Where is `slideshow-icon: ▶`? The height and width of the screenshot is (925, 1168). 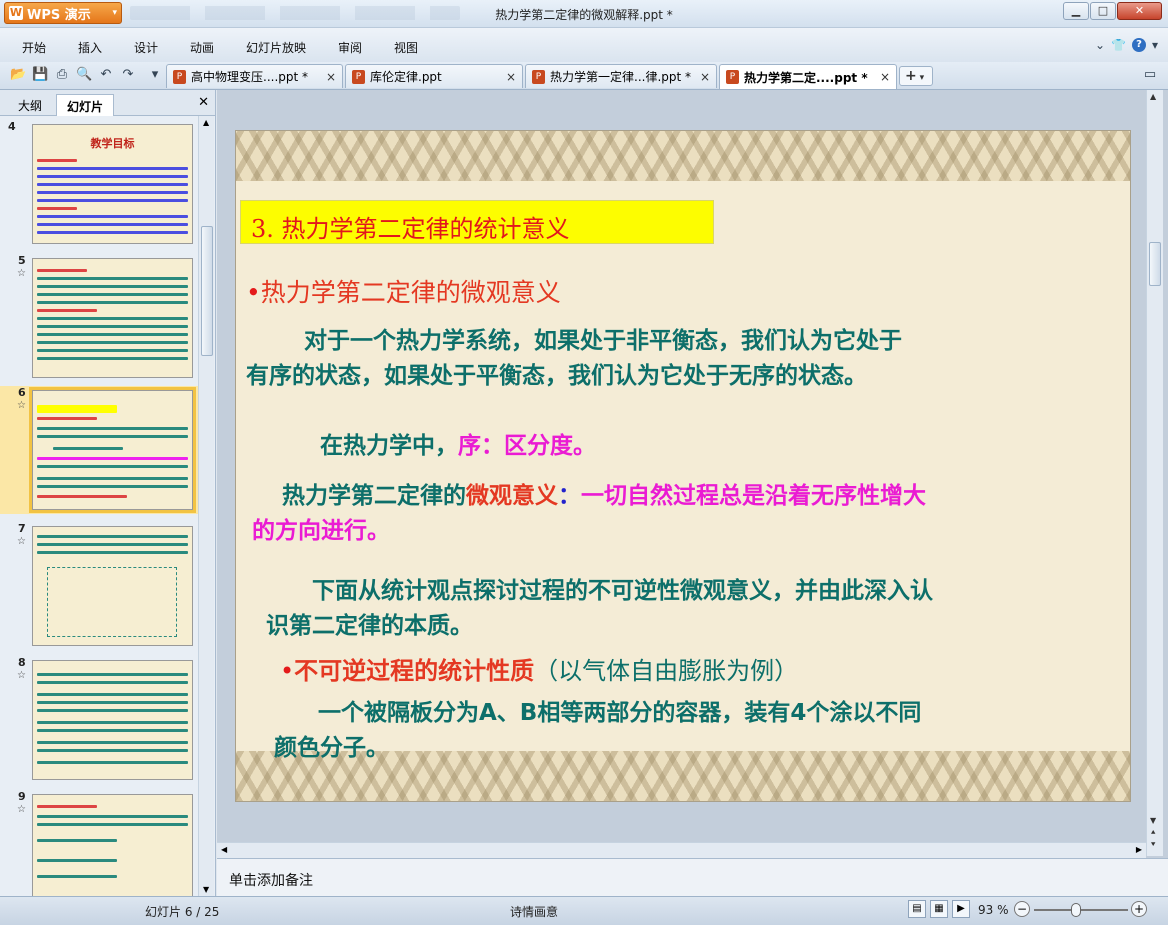
slideshow-icon: ▶ is located at coordinates (961, 909).